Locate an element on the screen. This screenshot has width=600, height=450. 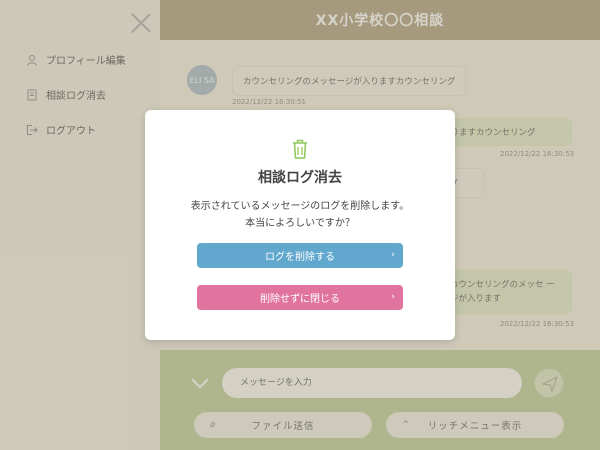
trash-icon is located at coordinates (300, 149).